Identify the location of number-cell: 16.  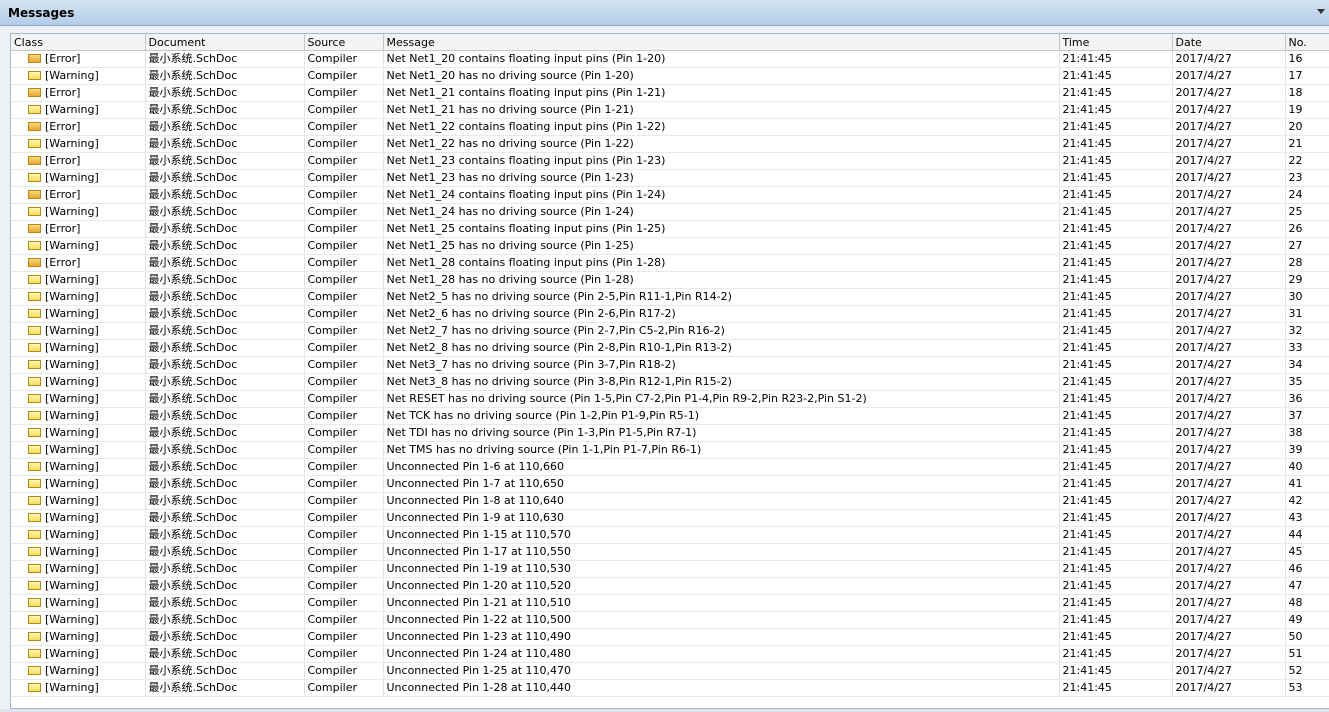
(1307, 59).